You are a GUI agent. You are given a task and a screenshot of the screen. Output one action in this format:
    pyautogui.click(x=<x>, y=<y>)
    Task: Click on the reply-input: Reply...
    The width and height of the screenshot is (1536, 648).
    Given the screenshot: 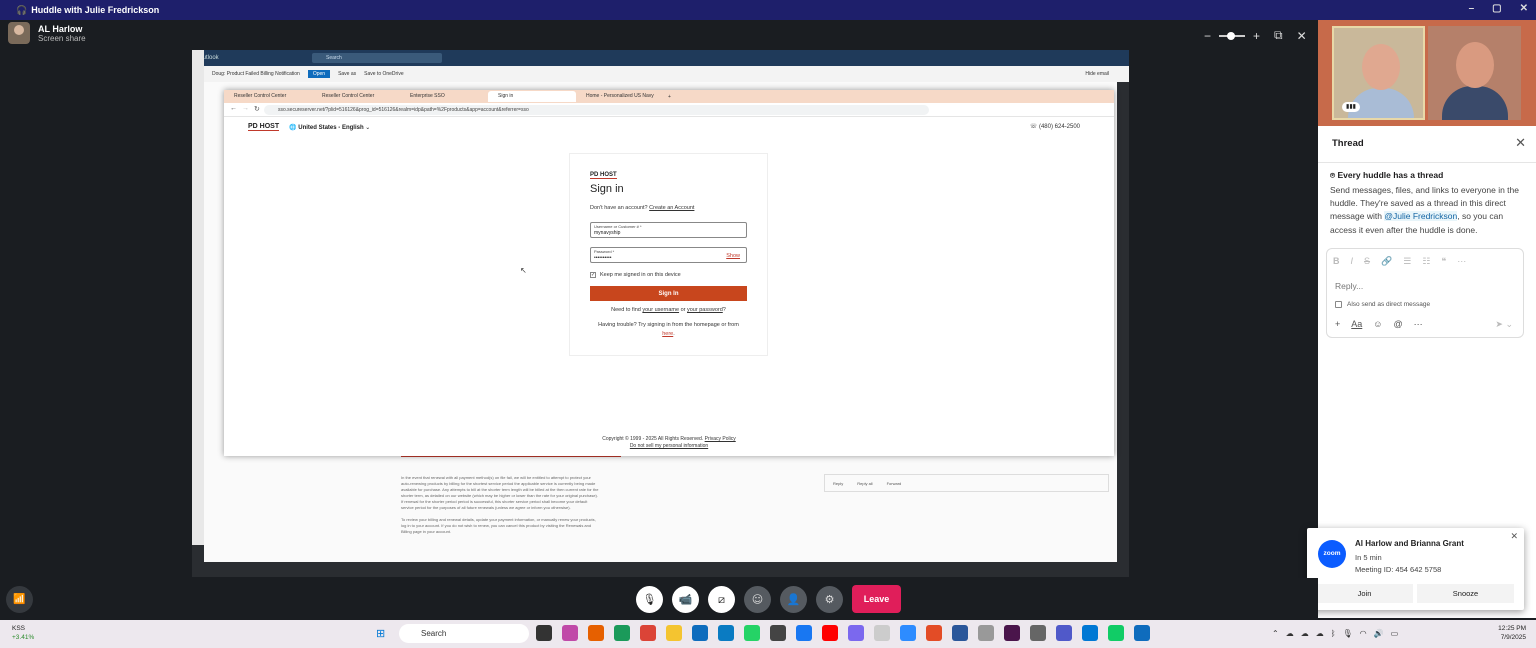 What is the action you would take?
    pyautogui.click(x=1349, y=286)
    